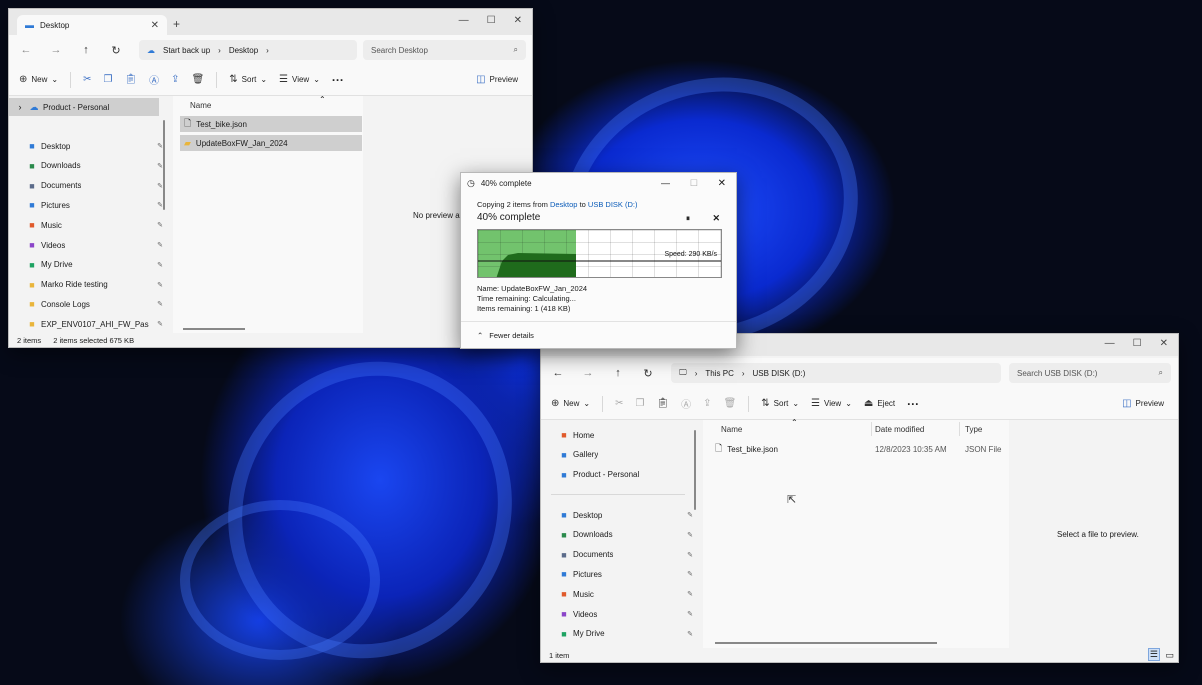 Image resolution: width=1202 pixels, height=685 pixels. Describe the element at coordinates (620, 475) in the screenshot. I see `nav-item-product-personal: ■ Product - Personal` at that location.